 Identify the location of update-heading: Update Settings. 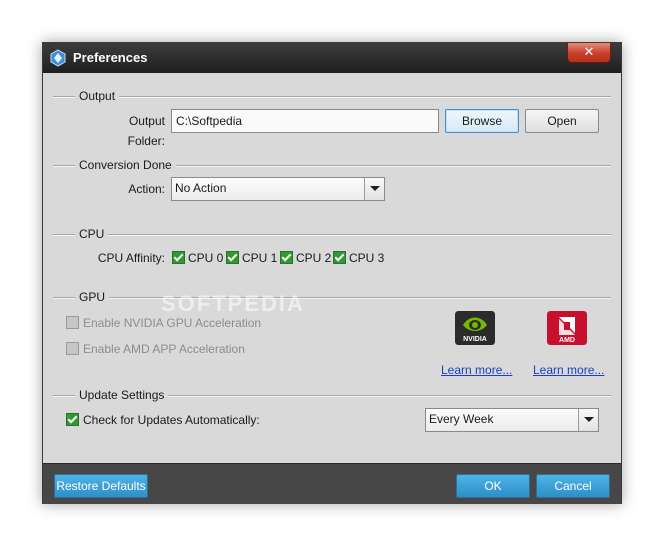
(122, 395).